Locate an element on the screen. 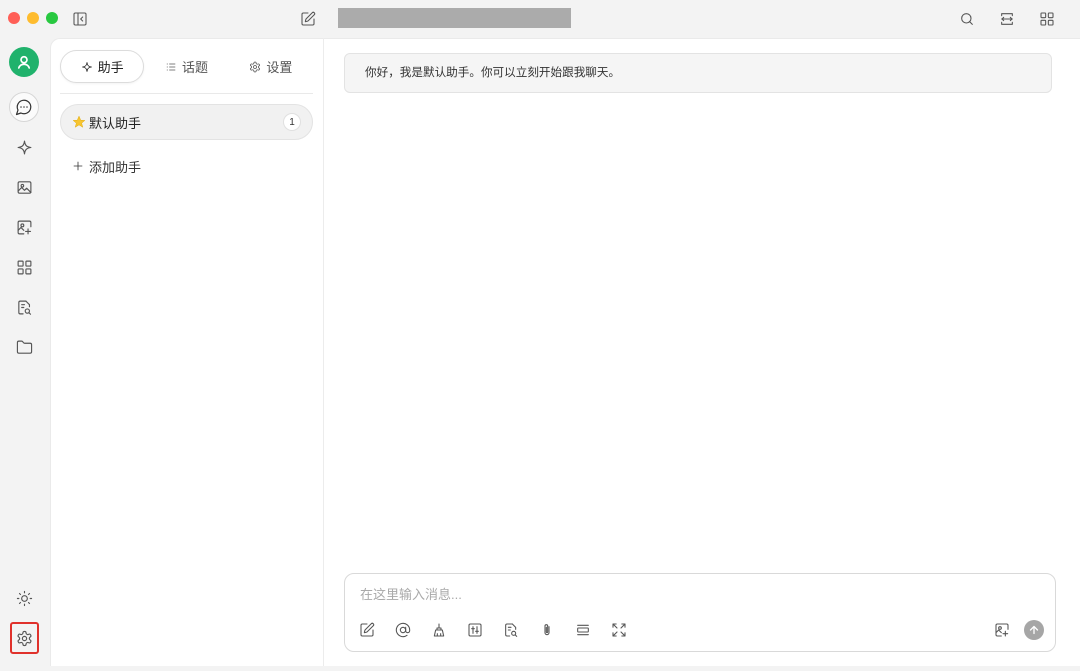  tab-assistants: 助手 is located at coordinates (102, 66).